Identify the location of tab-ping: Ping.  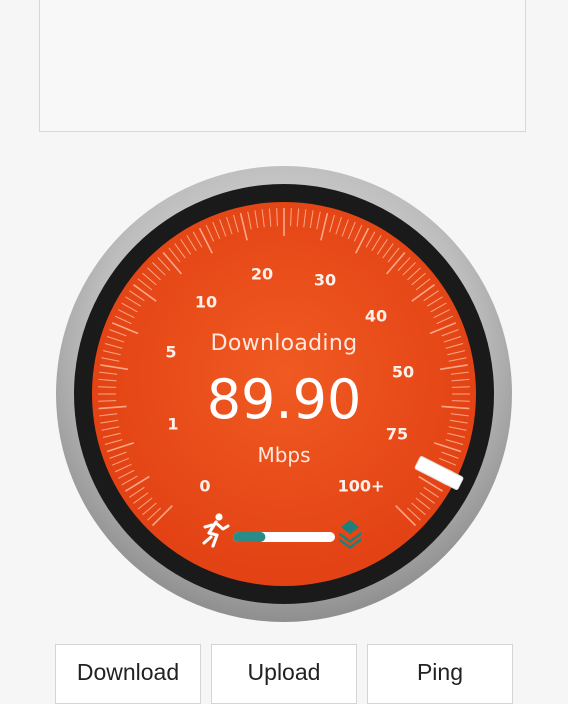
(440, 674).